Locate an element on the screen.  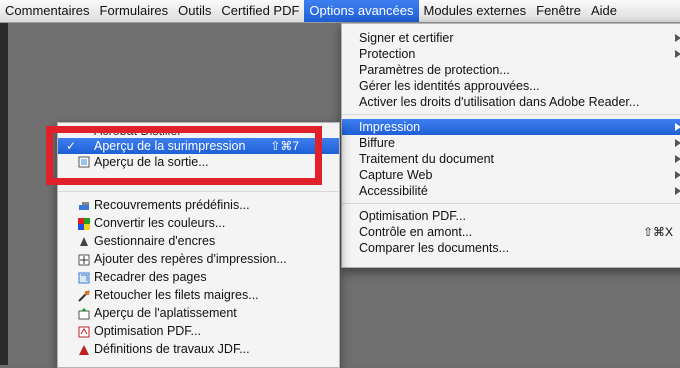
menu-item-apercu-aplatissement: Aperçu de l'aplatissement is located at coordinates (198, 313).